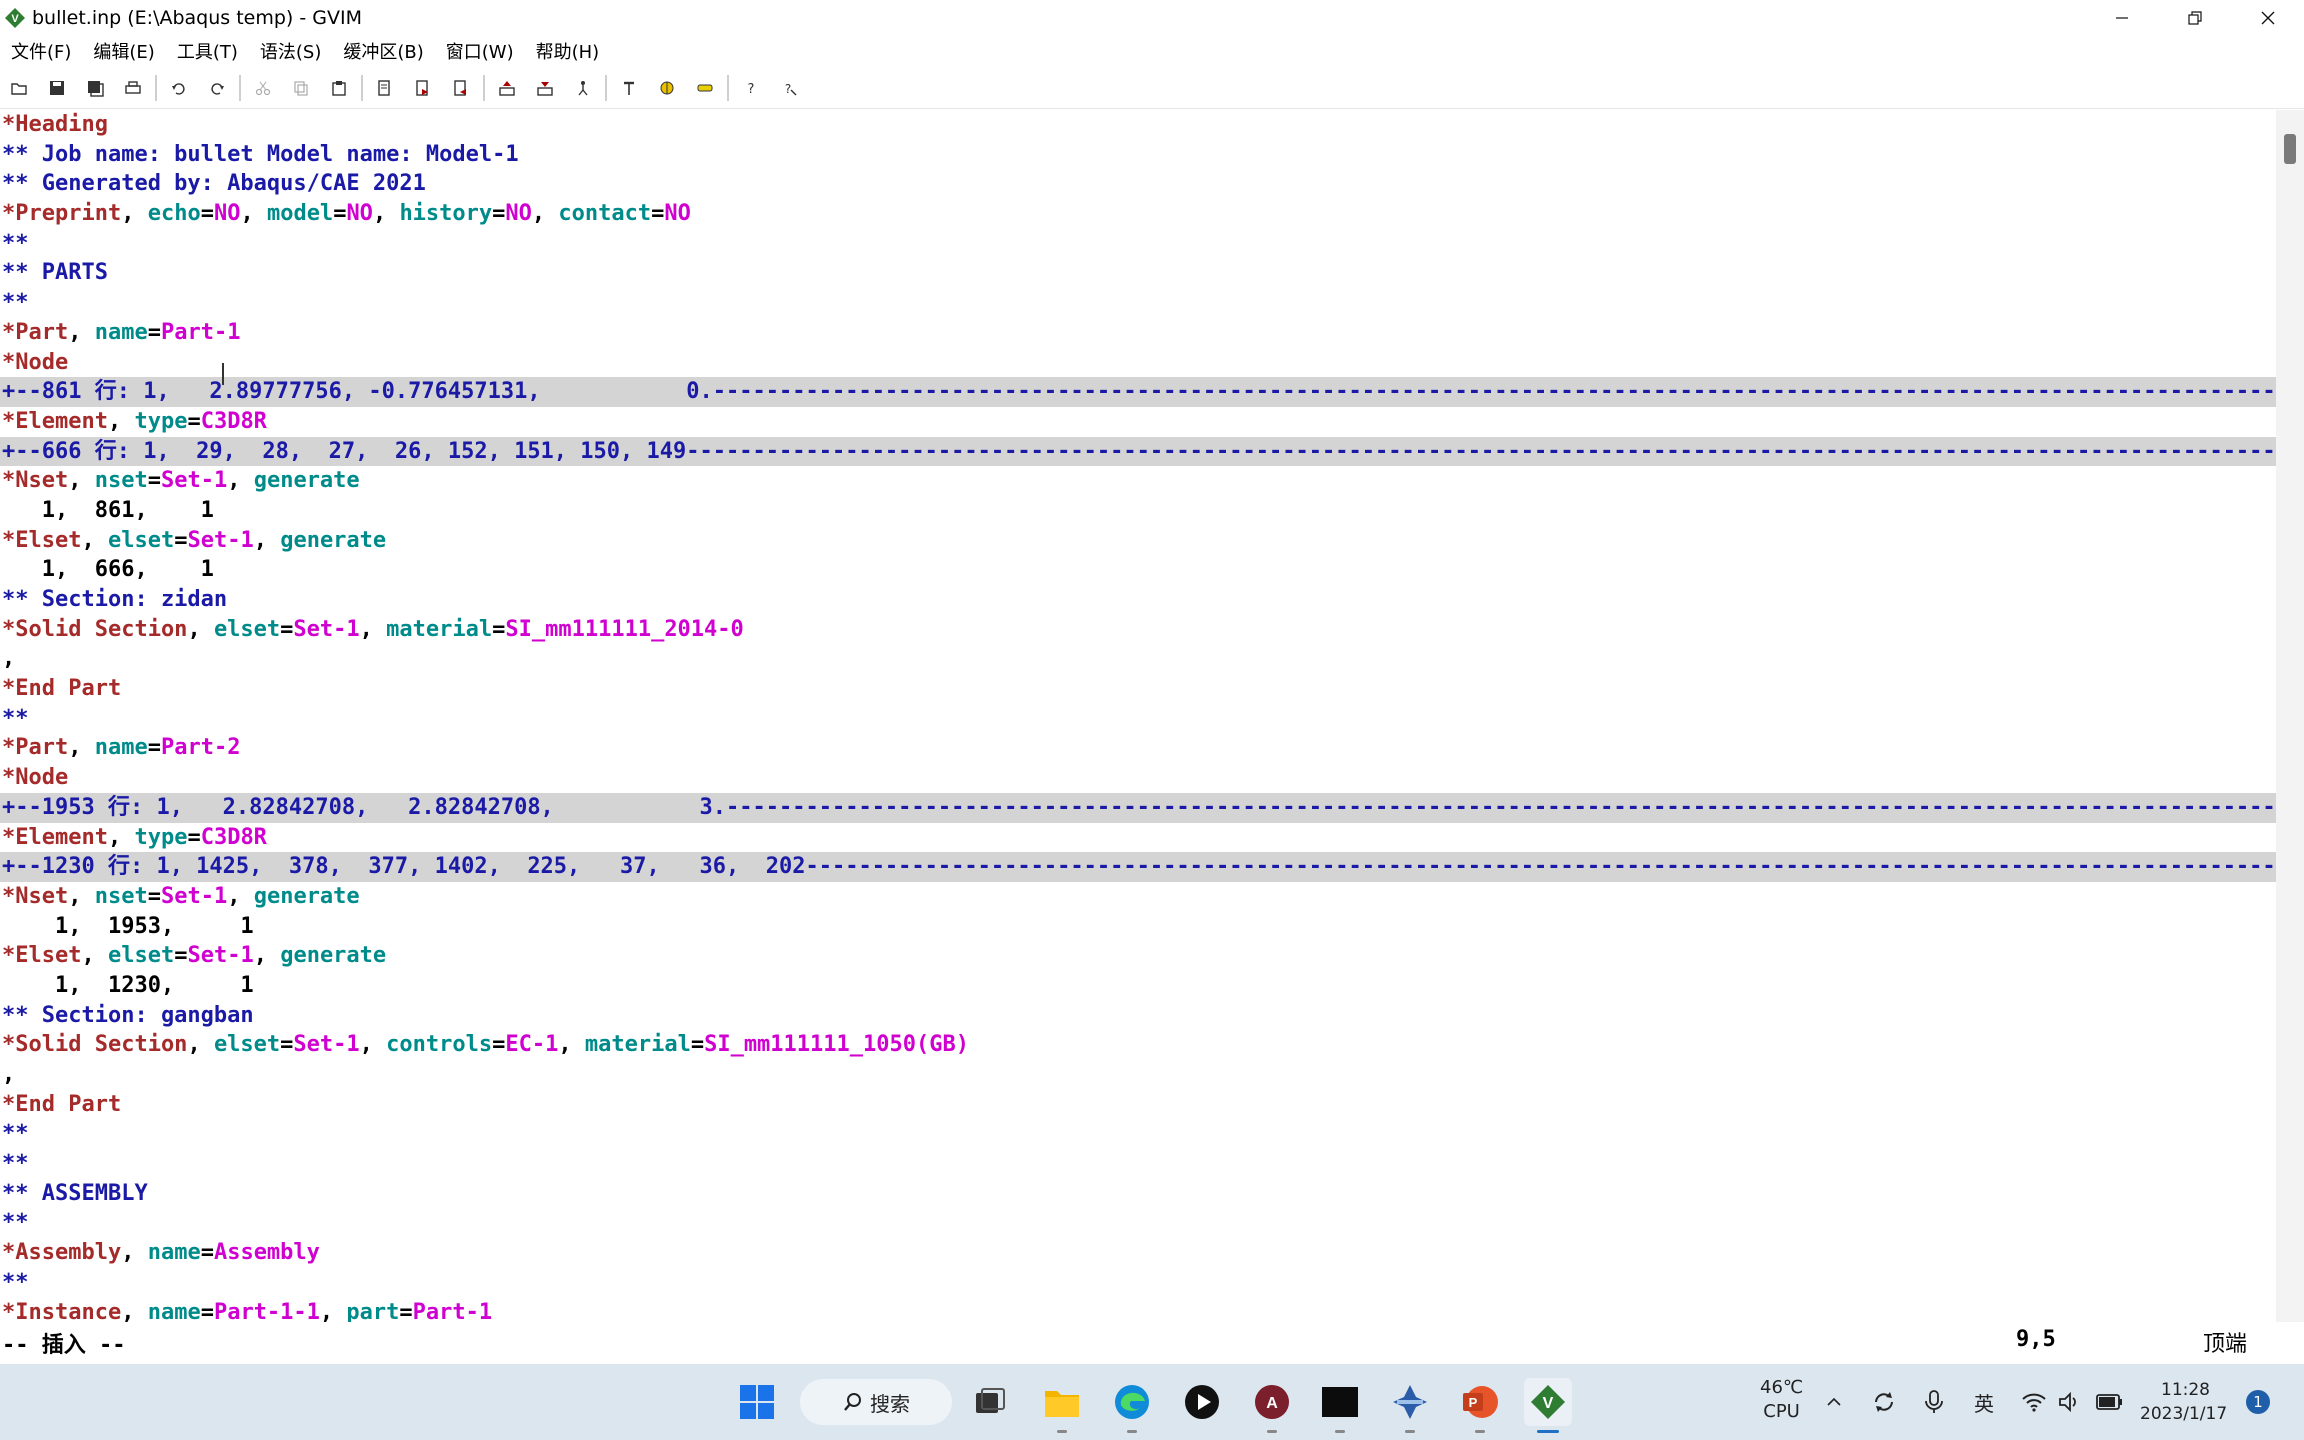 This screenshot has height=1440, width=2304. What do you see at coordinates (836, 1045) in the screenshot?
I see `code-token: SI_mm111111_1050(GB)` at bounding box center [836, 1045].